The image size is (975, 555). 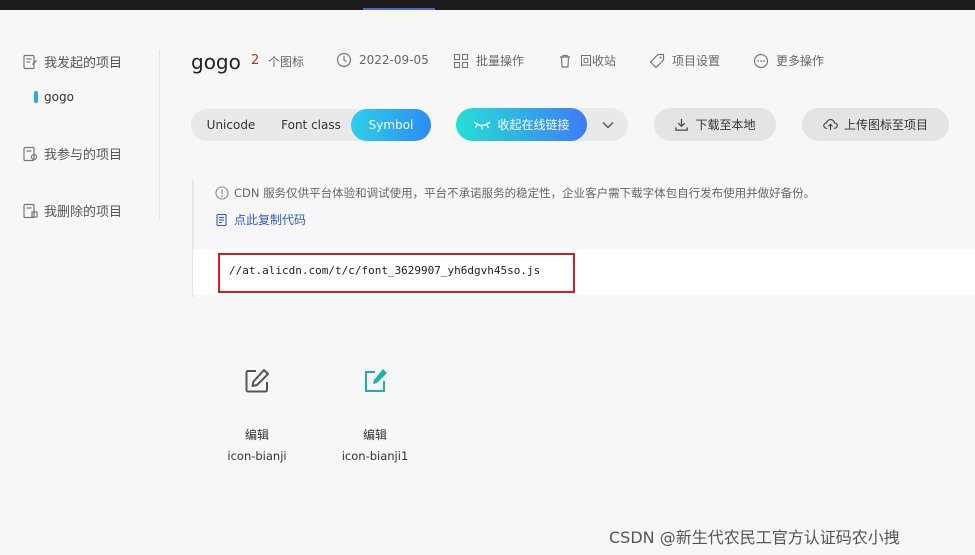 I want to click on grid-icon, so click(x=461, y=60).